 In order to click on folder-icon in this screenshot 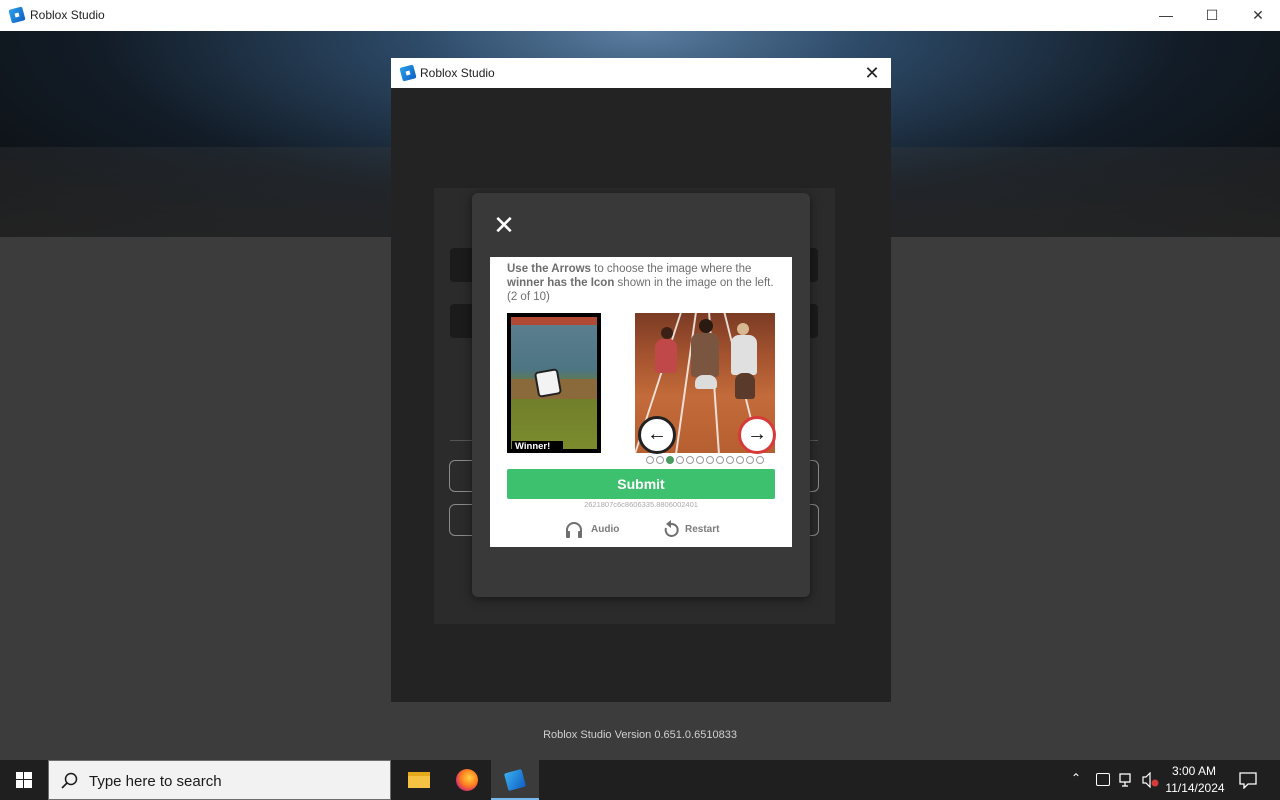, I will do `click(419, 780)`.